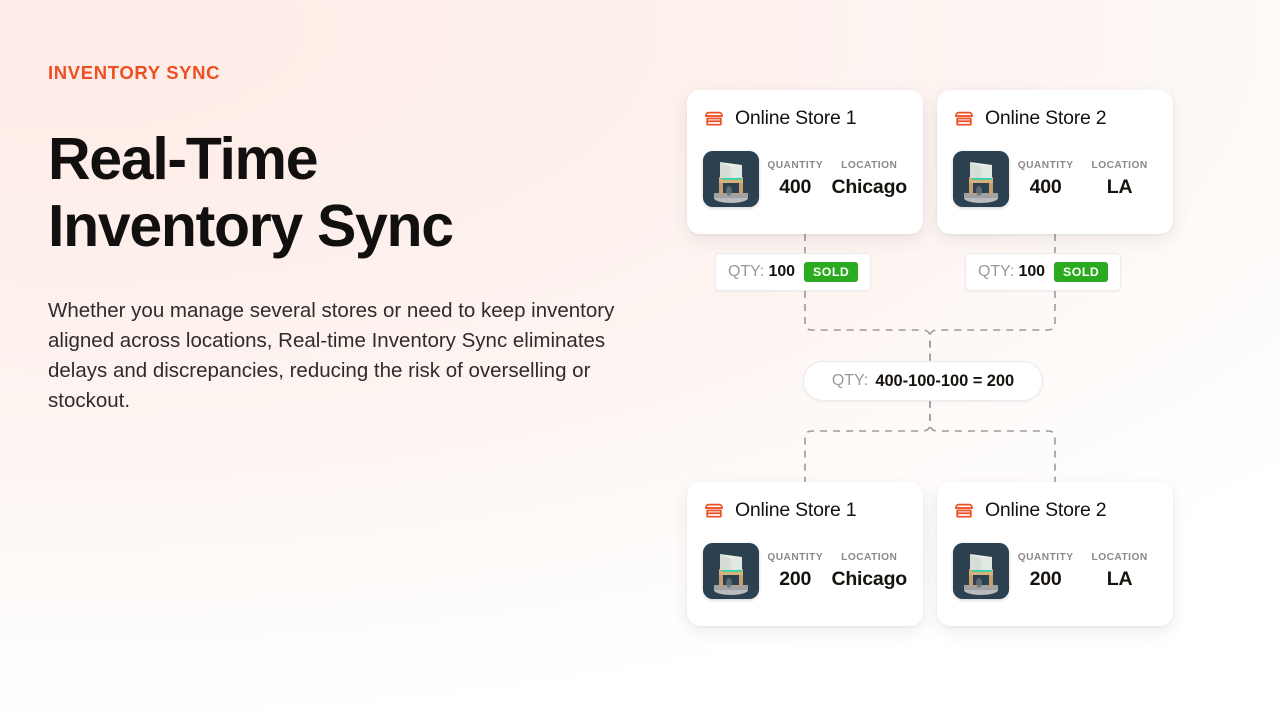 The height and width of the screenshot is (720, 1280). Describe the element at coordinates (251, 225) in the screenshot. I see `page-title-line-2: Inventory Sync` at that location.